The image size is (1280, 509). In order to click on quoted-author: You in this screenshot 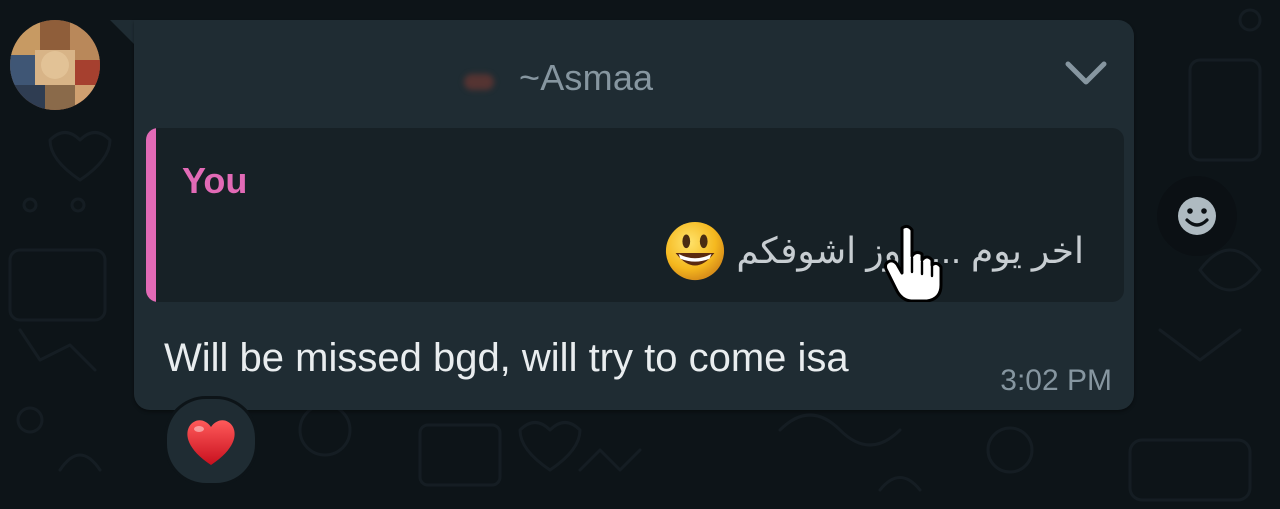, I will do `click(215, 180)`.